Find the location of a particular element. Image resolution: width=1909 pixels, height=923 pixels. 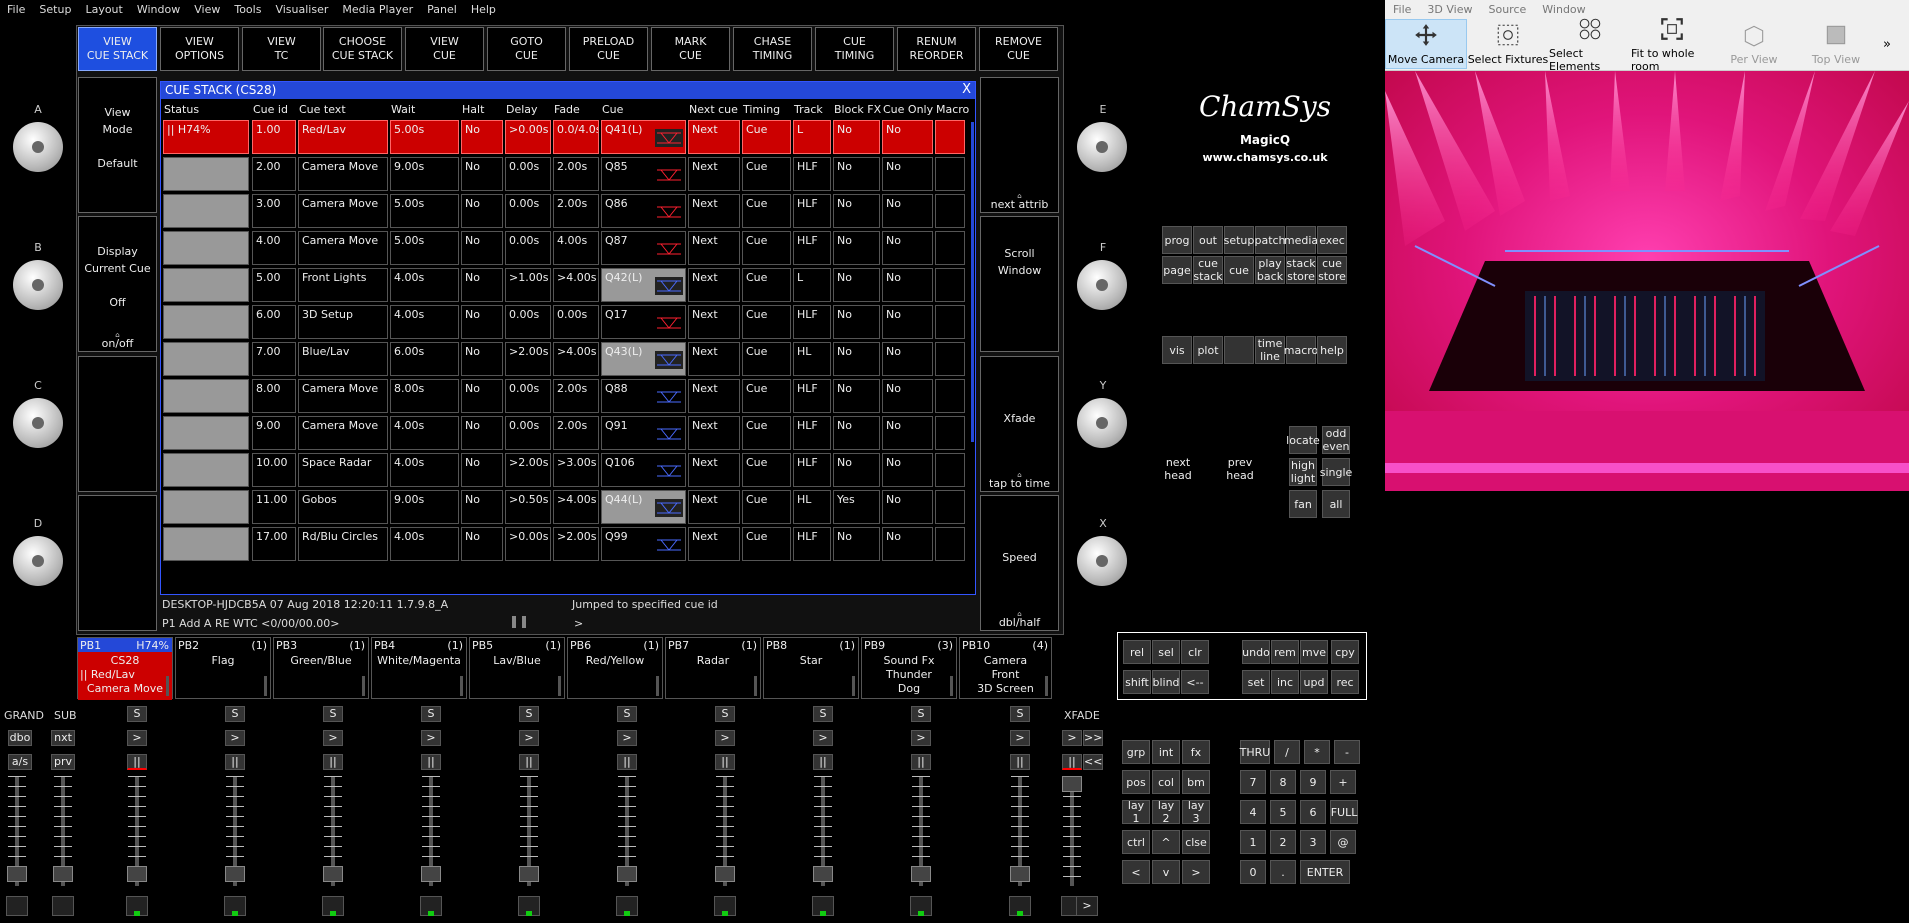

playback-7-s-button: S is located at coordinates (725, 714).